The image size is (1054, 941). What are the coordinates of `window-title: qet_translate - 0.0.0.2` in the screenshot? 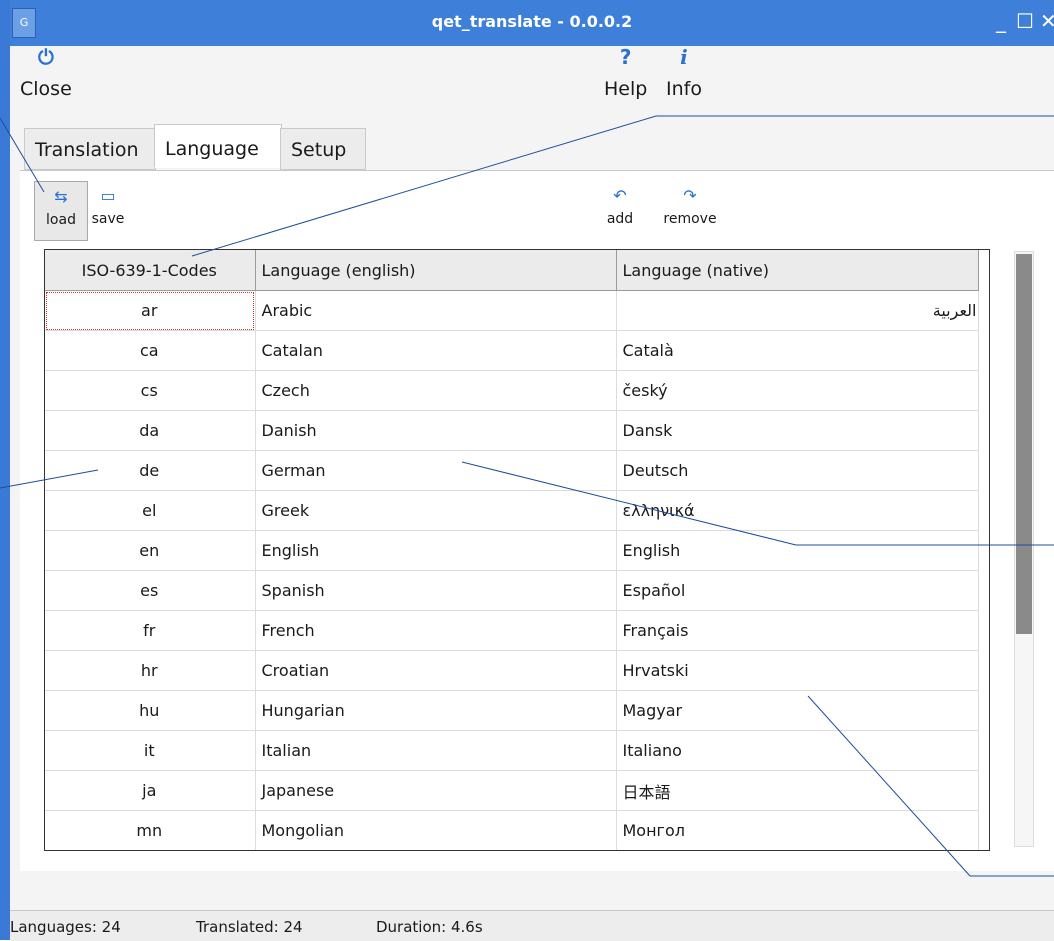 It's located at (532, 21).